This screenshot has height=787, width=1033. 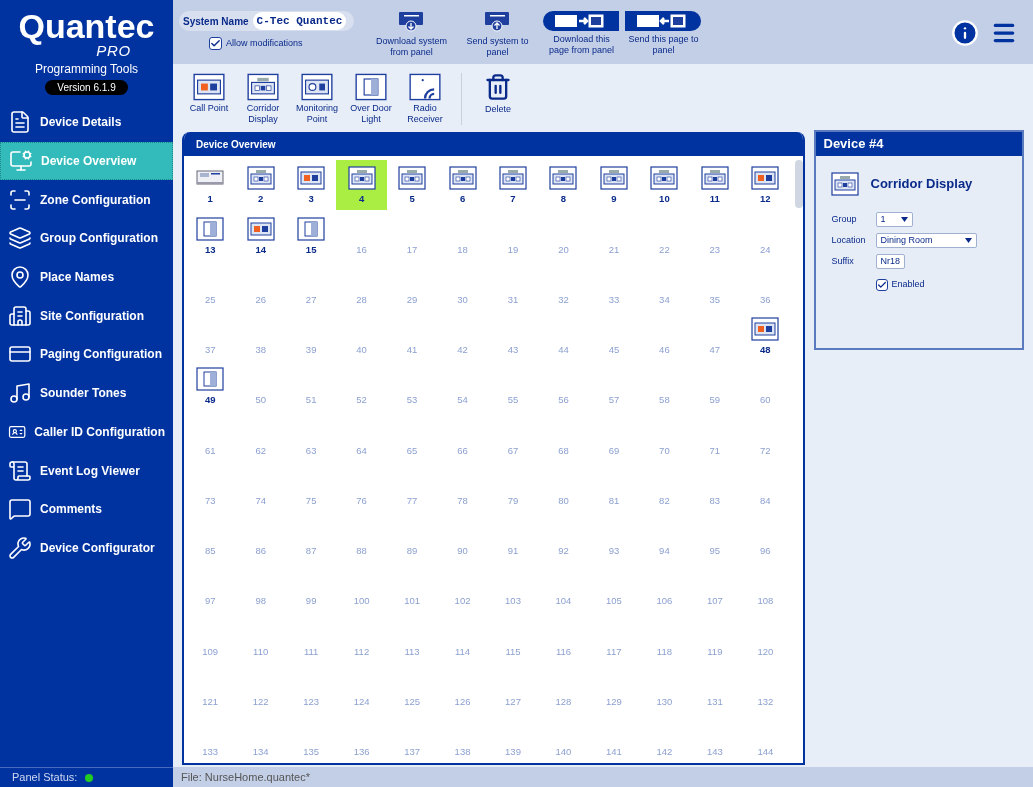 What do you see at coordinates (614, 737) in the screenshot?
I see `device-slot: 141` at bounding box center [614, 737].